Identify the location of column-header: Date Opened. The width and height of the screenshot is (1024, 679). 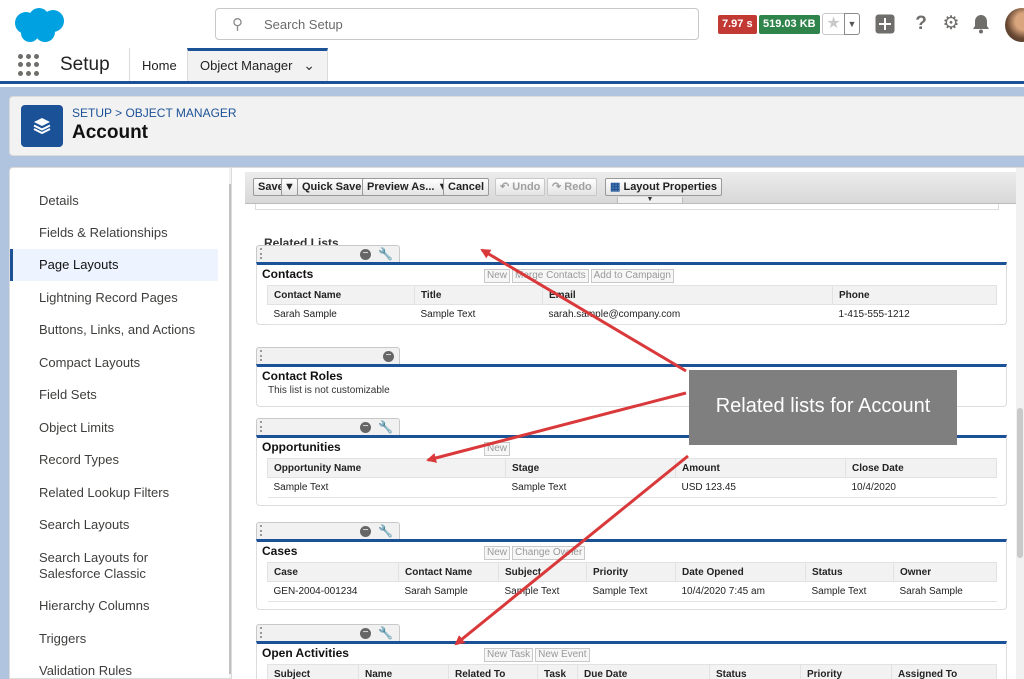
(740, 572).